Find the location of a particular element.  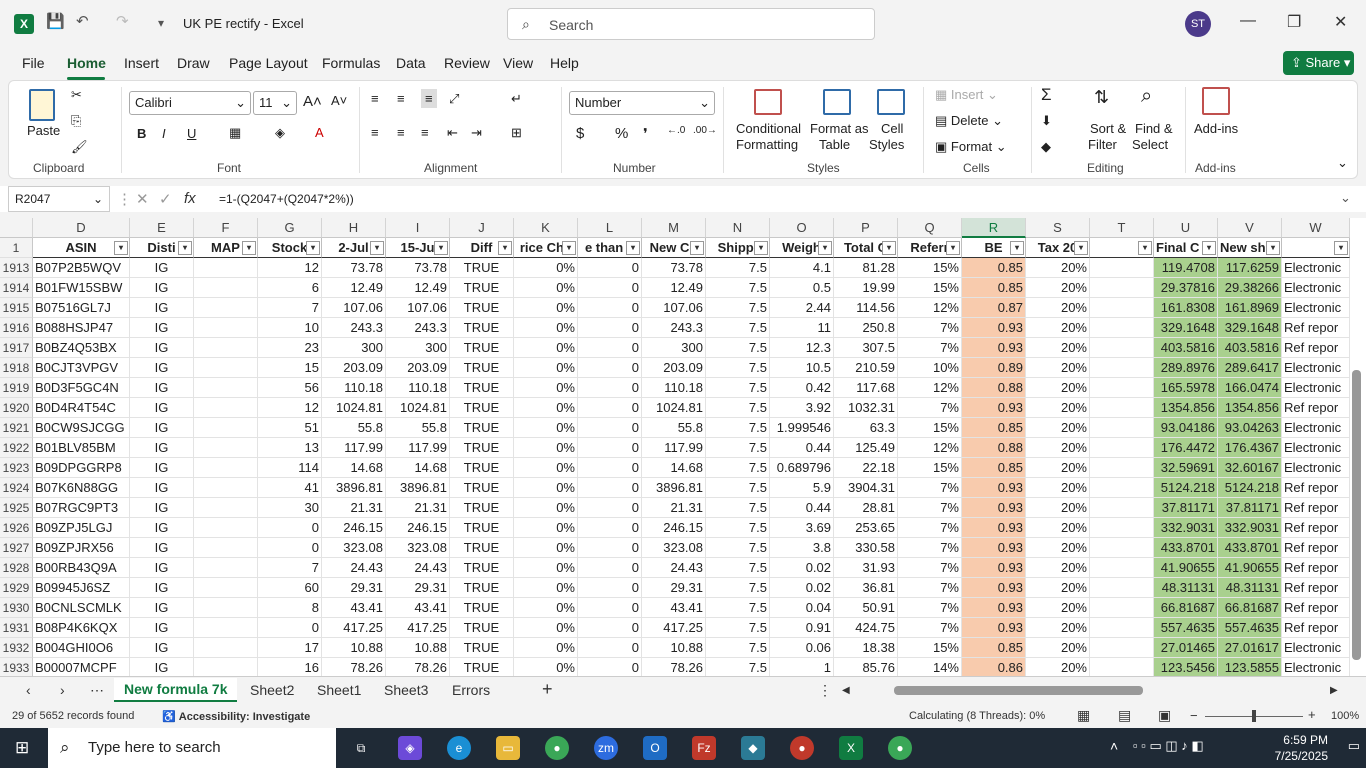

table-cell: 55.8 is located at coordinates (418, 428).